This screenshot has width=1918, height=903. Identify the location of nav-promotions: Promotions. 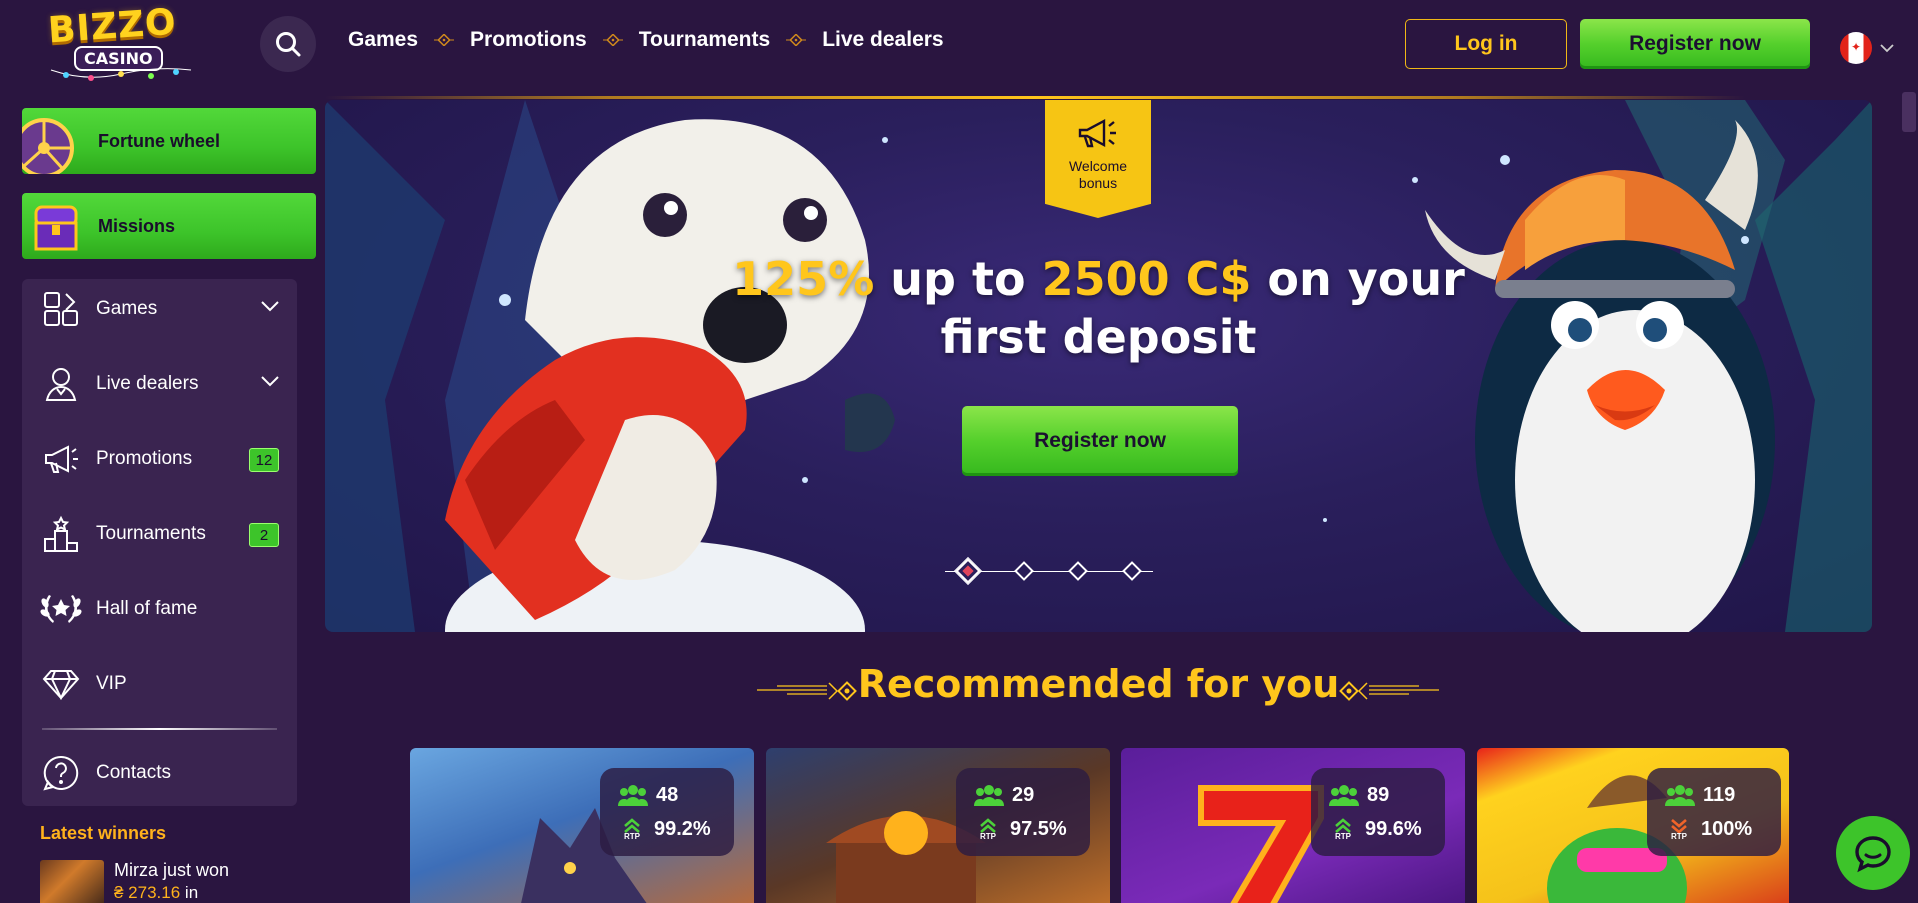
(528, 40).